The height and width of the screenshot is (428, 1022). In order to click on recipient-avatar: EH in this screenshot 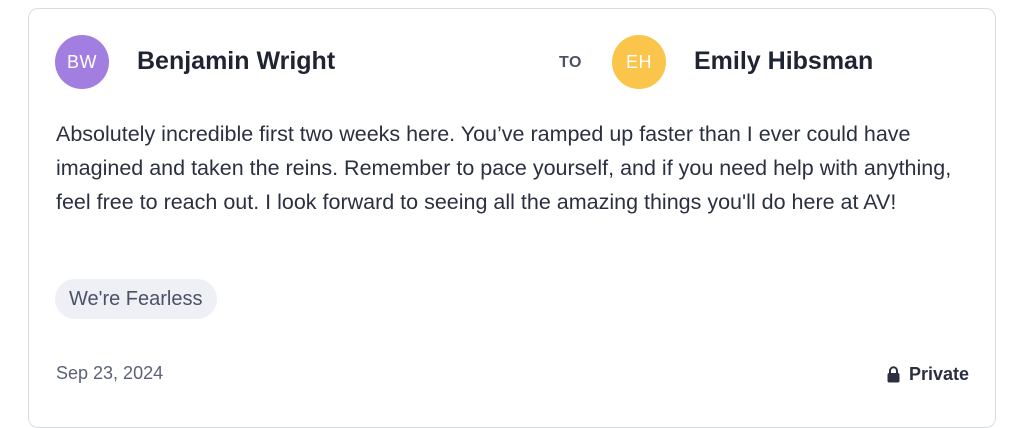, I will do `click(639, 62)`.